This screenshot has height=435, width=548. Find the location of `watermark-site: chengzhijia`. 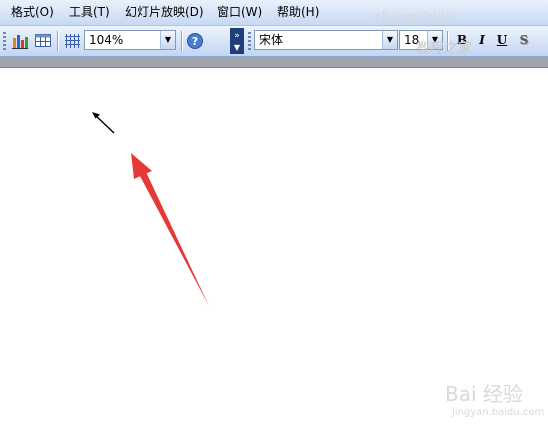

watermark-site: chengzhijia is located at coordinates (414, 18).